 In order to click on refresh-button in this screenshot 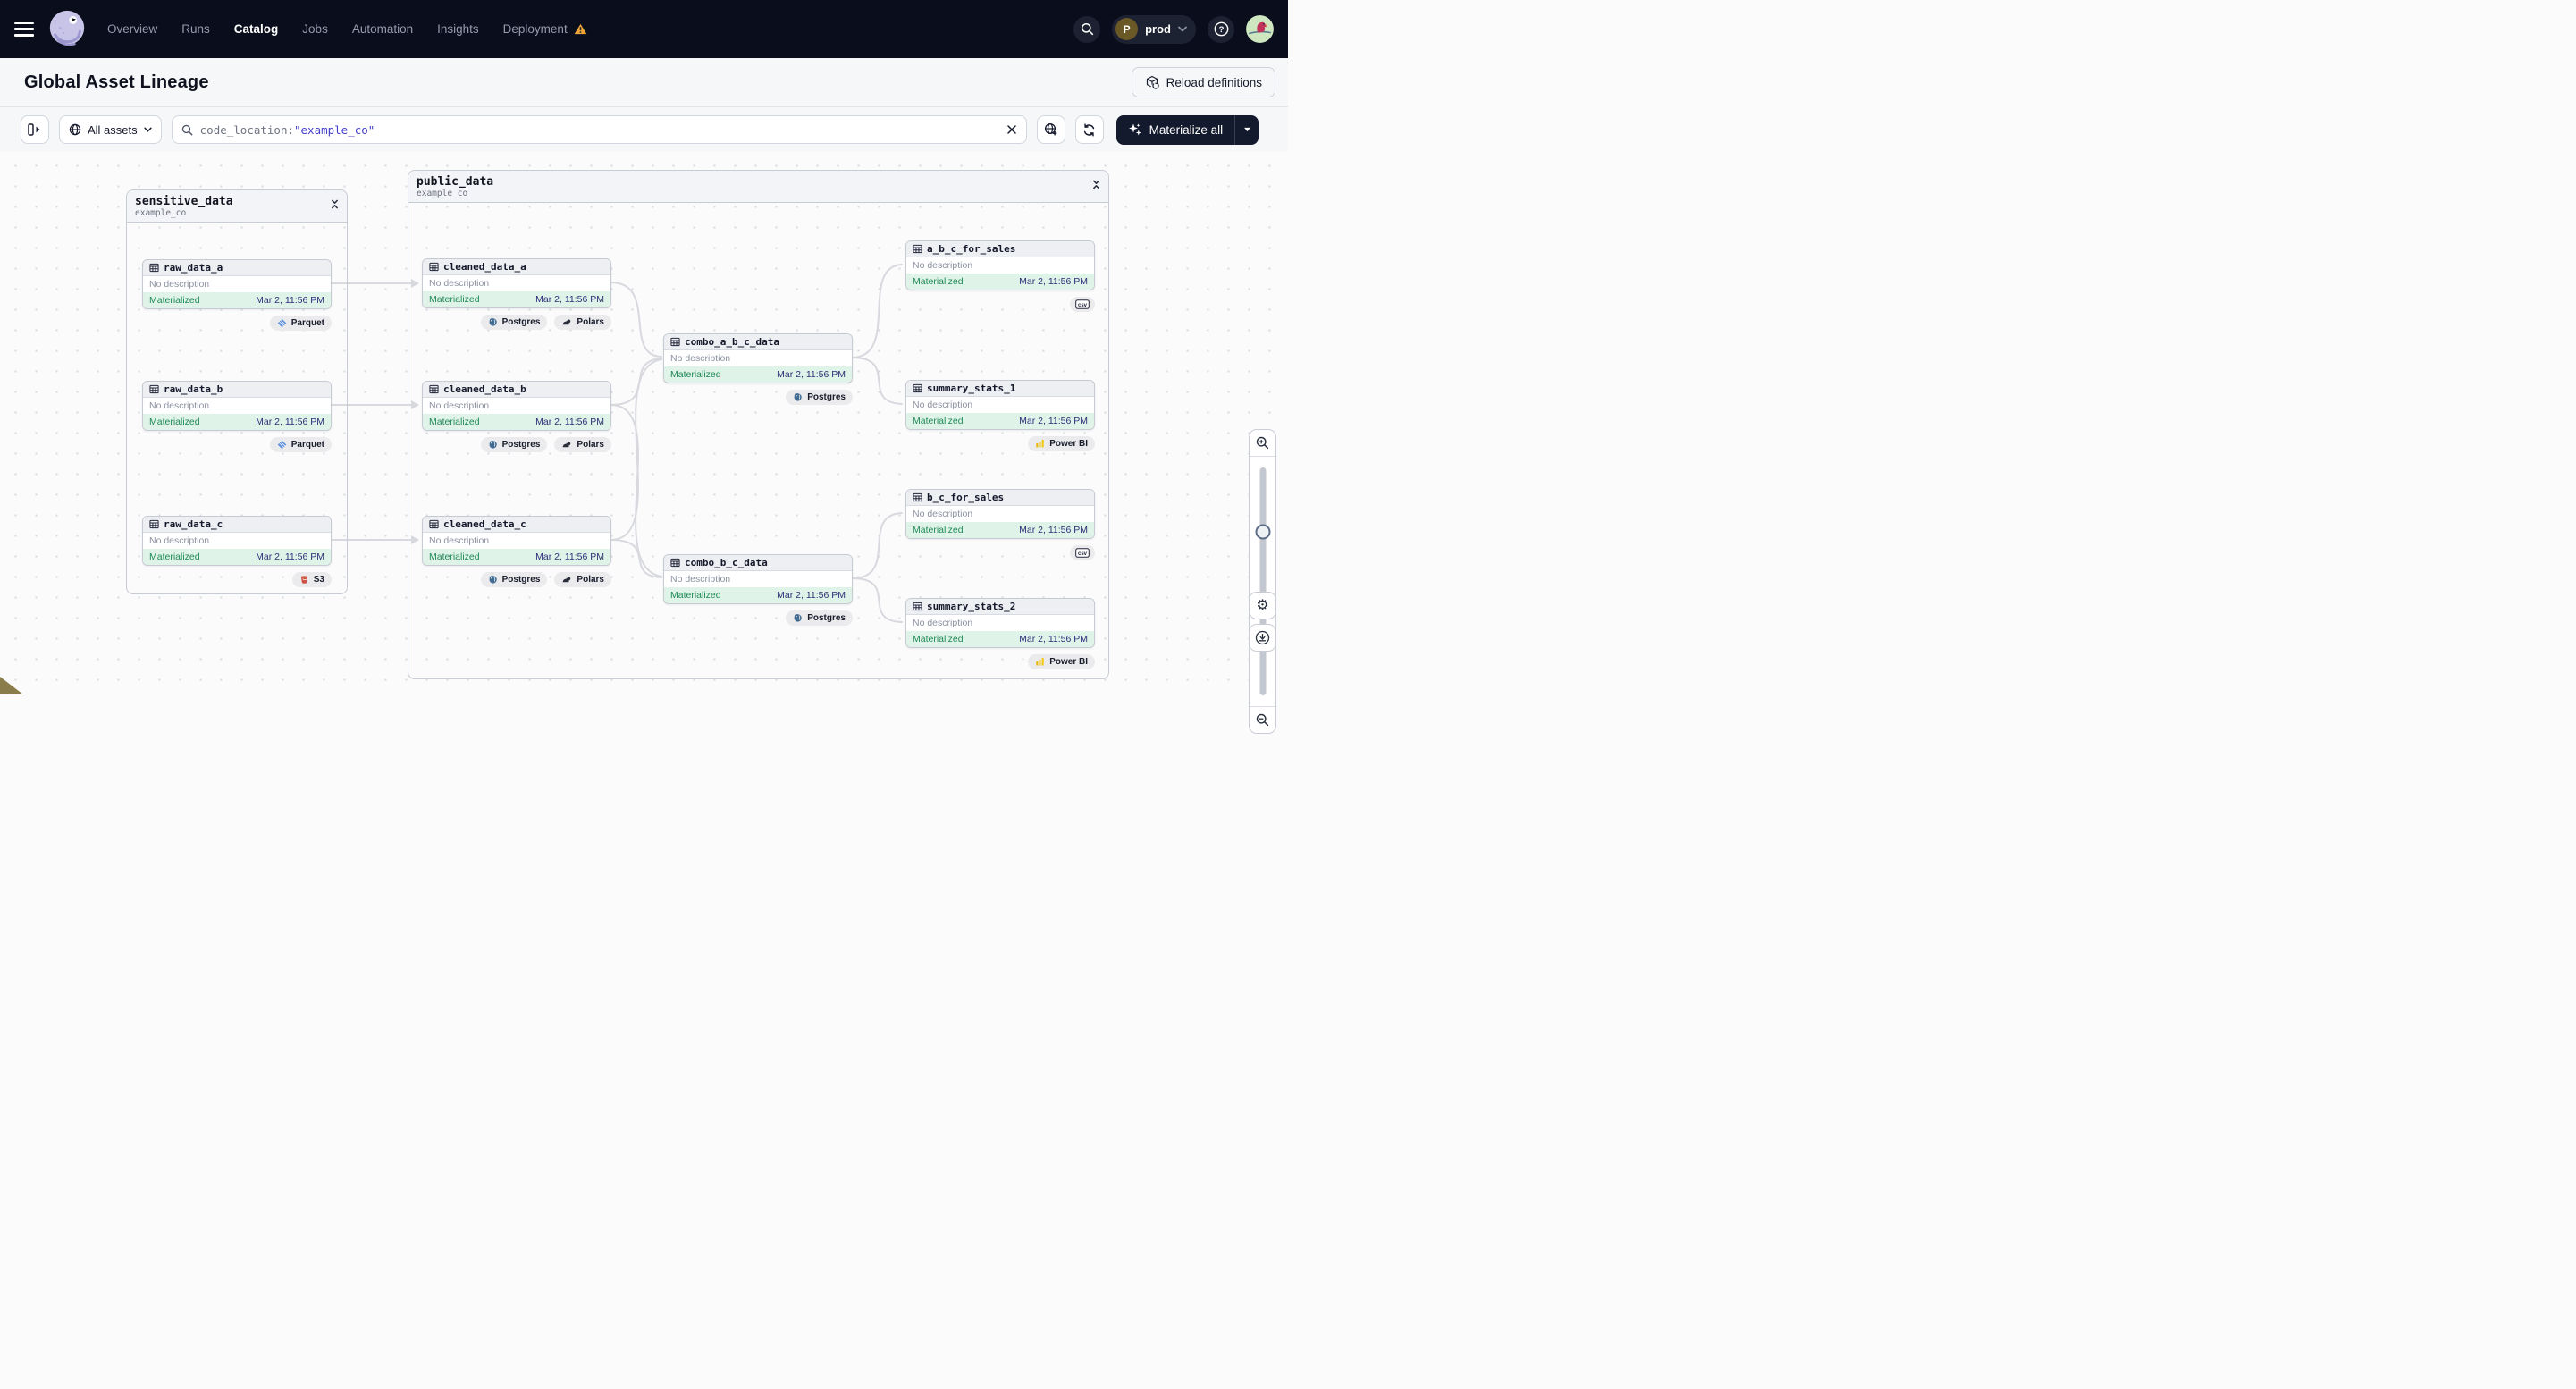, I will do `click(1089, 129)`.